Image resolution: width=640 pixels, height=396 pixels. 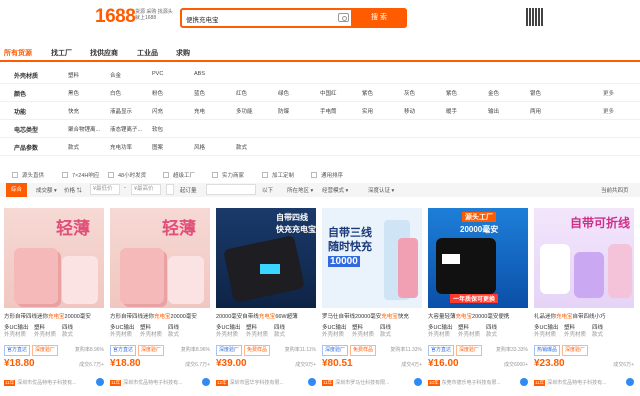 I want to click on sort-turnover: 成交额 ▾, so click(x=46, y=190).